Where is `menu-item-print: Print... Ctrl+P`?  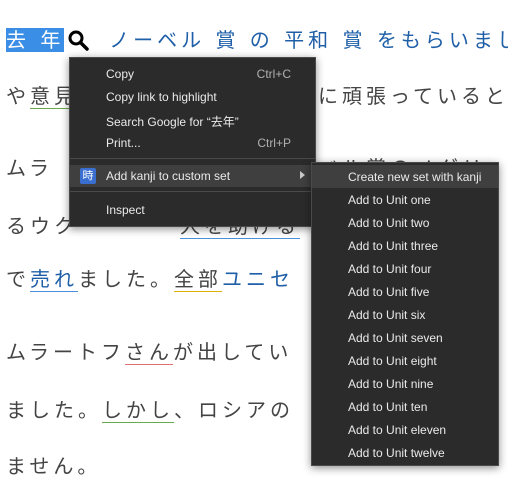
menu-item-print: Print... Ctrl+P is located at coordinates (192, 143).